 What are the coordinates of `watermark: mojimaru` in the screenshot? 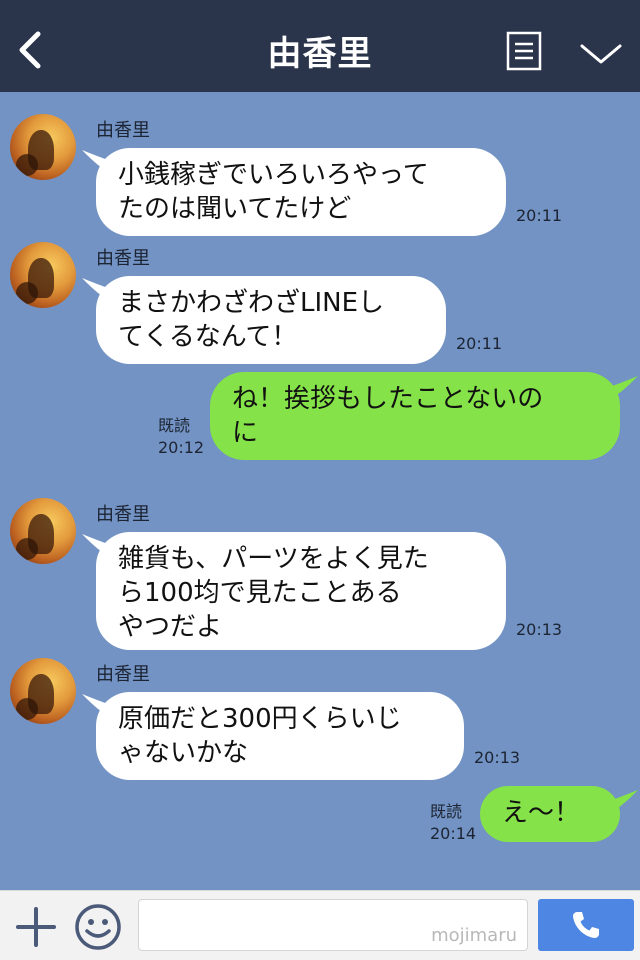 It's located at (474, 935).